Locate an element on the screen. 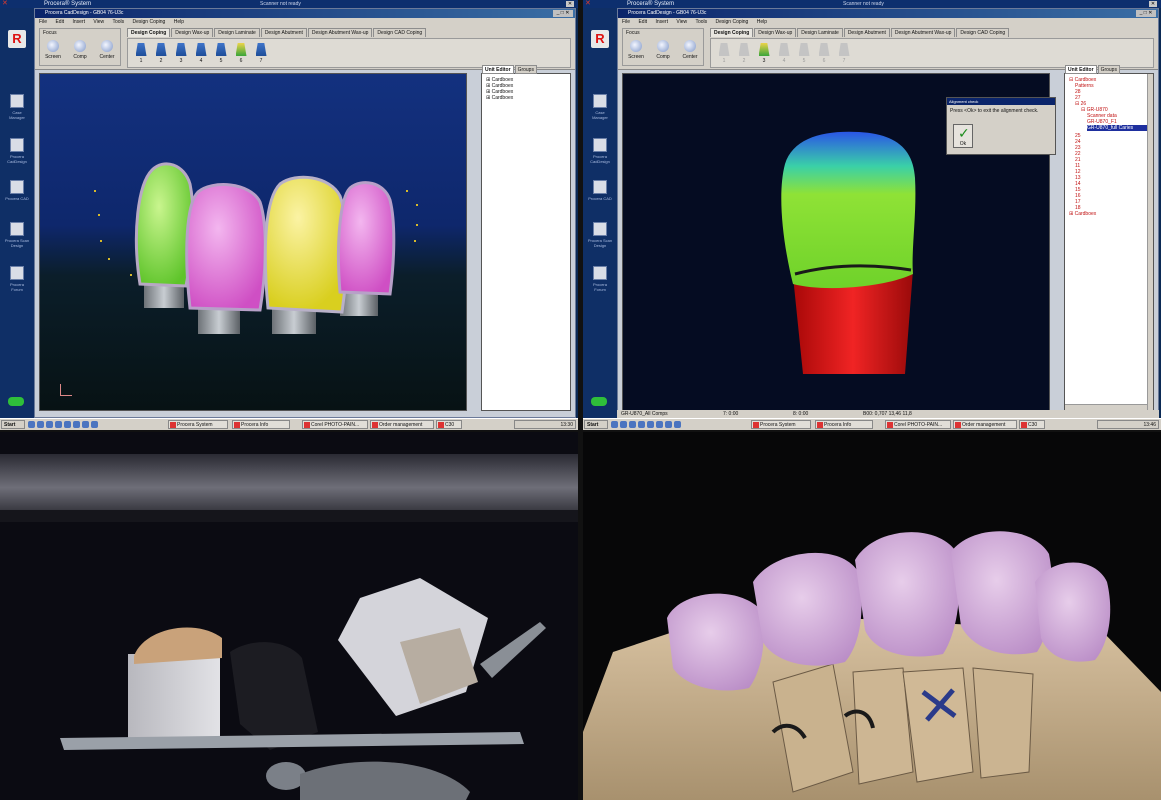  tree-item-selected: GR-U870_full Caries is located at coordinates (1119, 128).